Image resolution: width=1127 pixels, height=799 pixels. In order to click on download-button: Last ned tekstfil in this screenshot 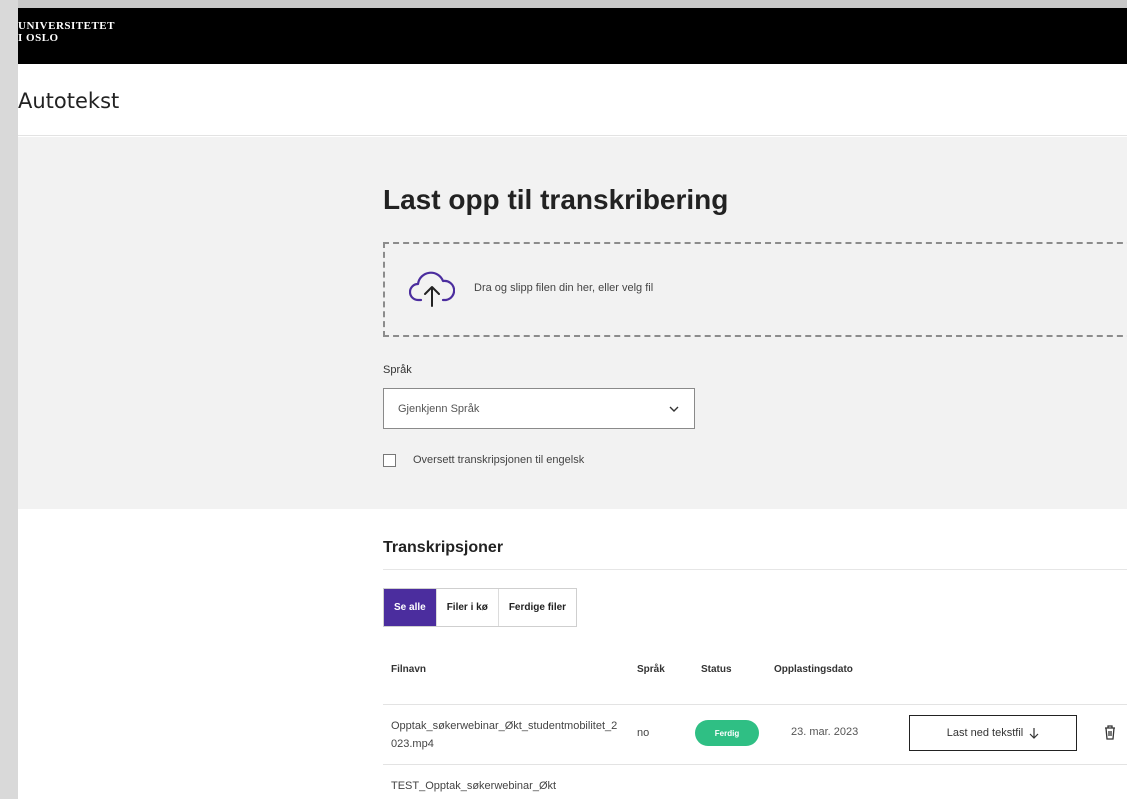, I will do `click(993, 733)`.